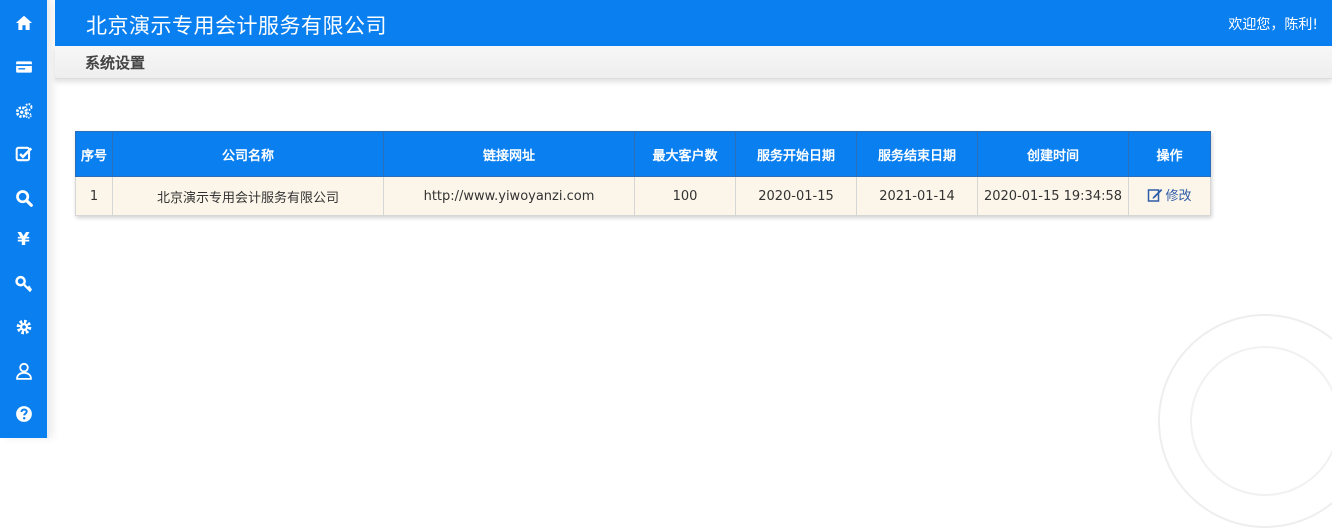 This screenshot has width=1332, height=528. I want to click on edit-link: 修改, so click(1169, 195).